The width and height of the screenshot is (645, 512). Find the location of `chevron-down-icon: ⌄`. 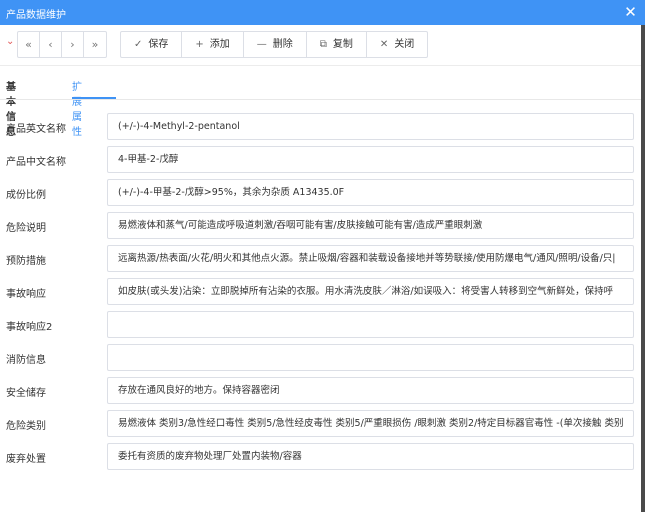

chevron-down-icon: ⌄ is located at coordinates (10, 41).